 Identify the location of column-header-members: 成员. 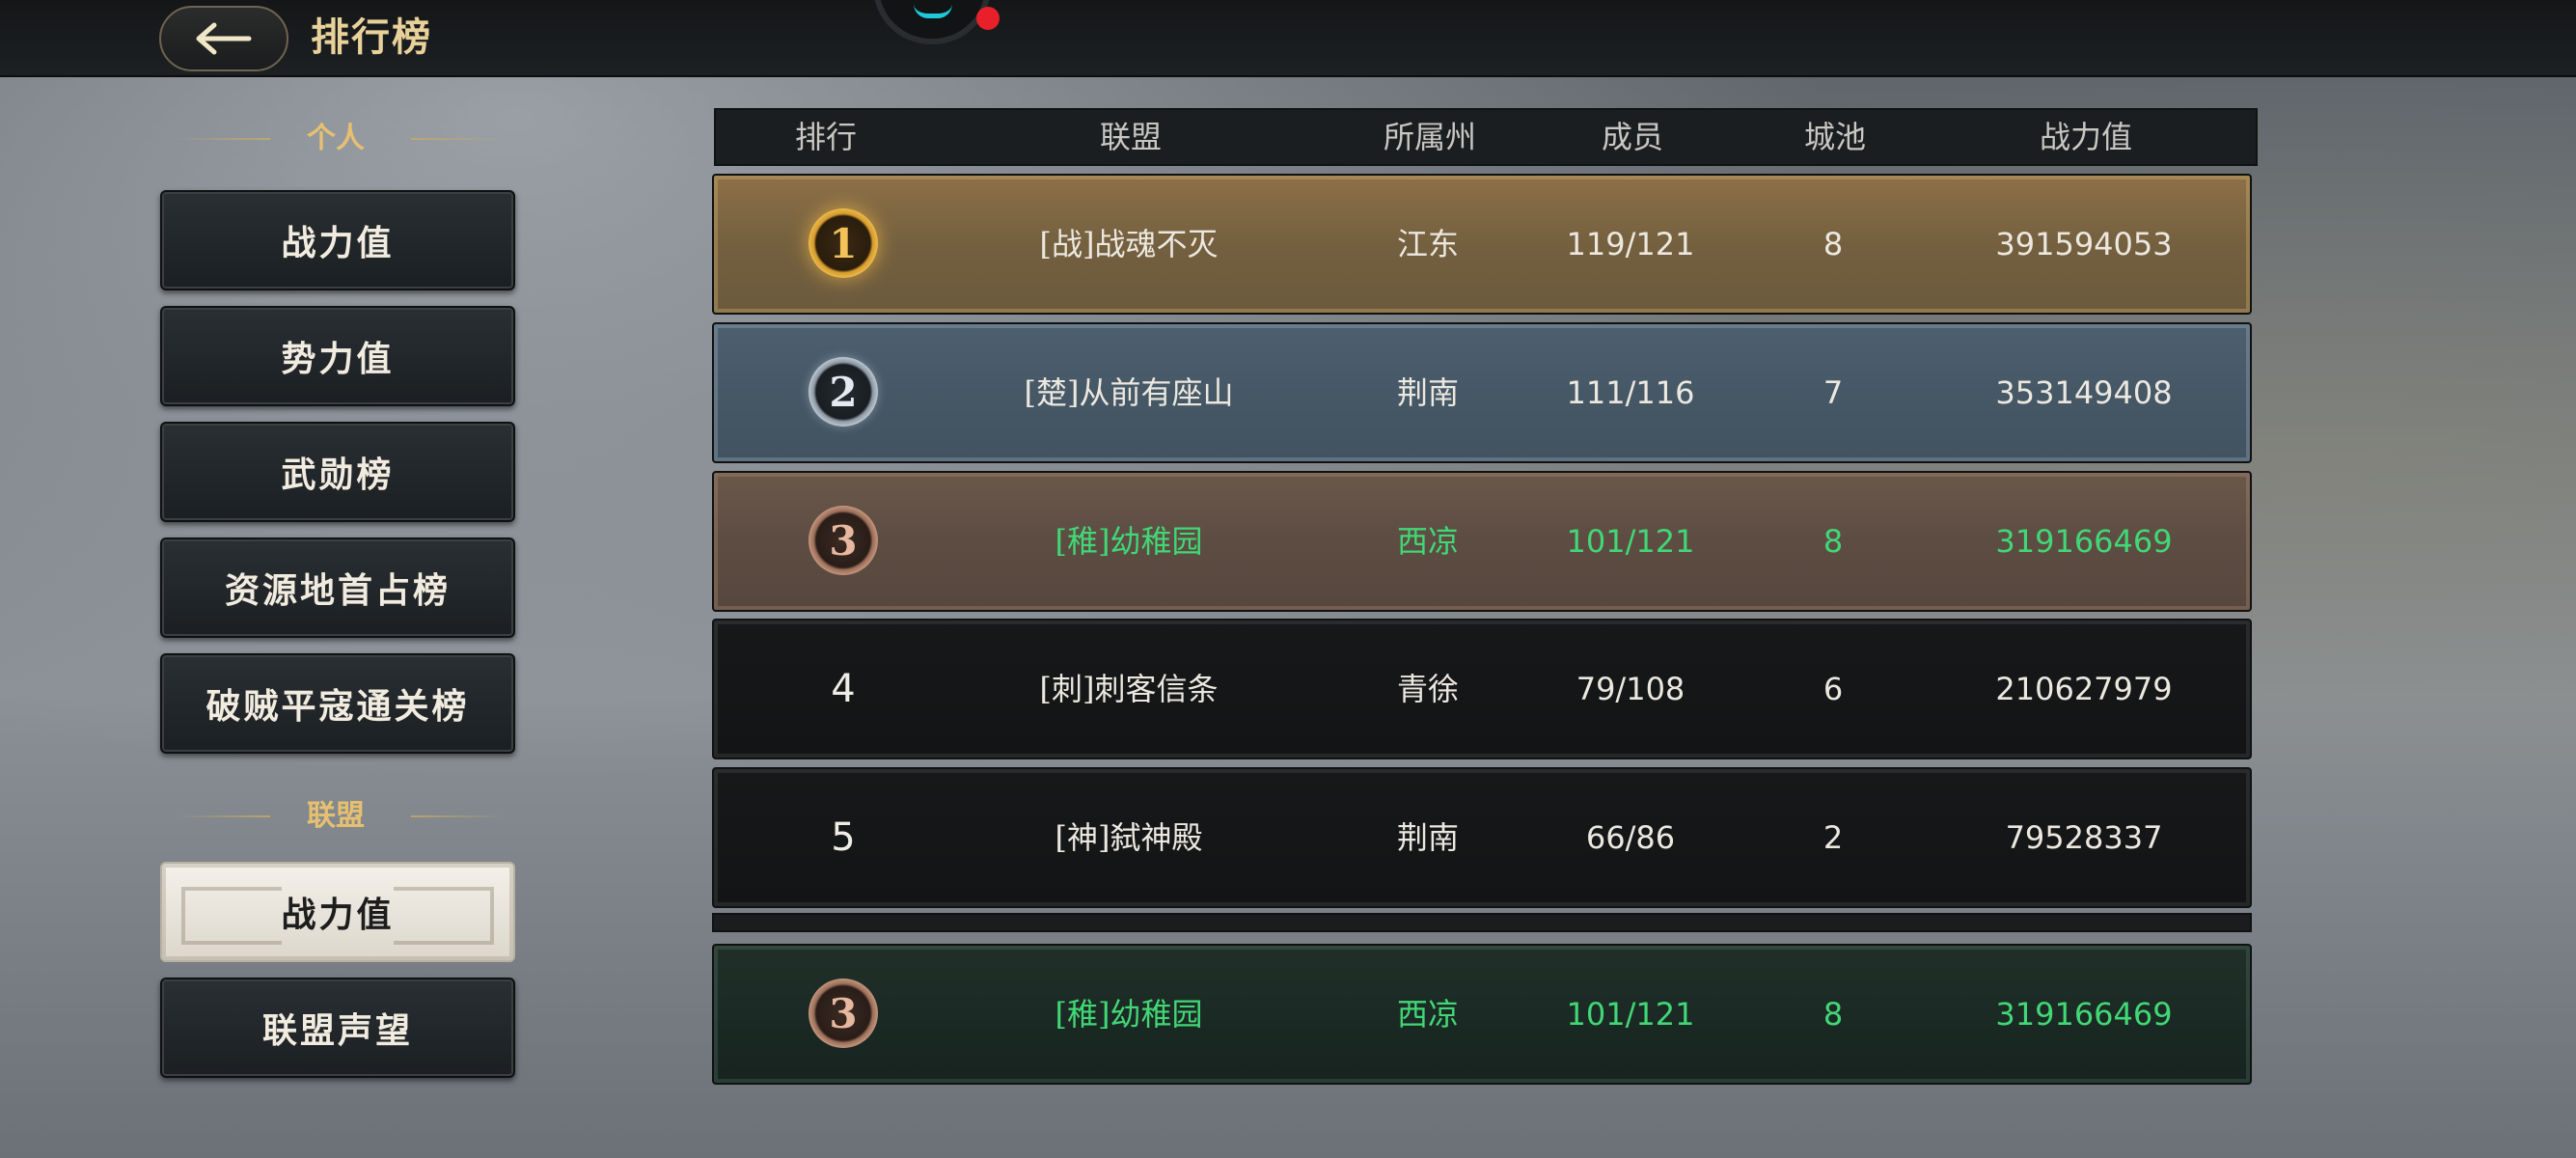
(1632, 137).